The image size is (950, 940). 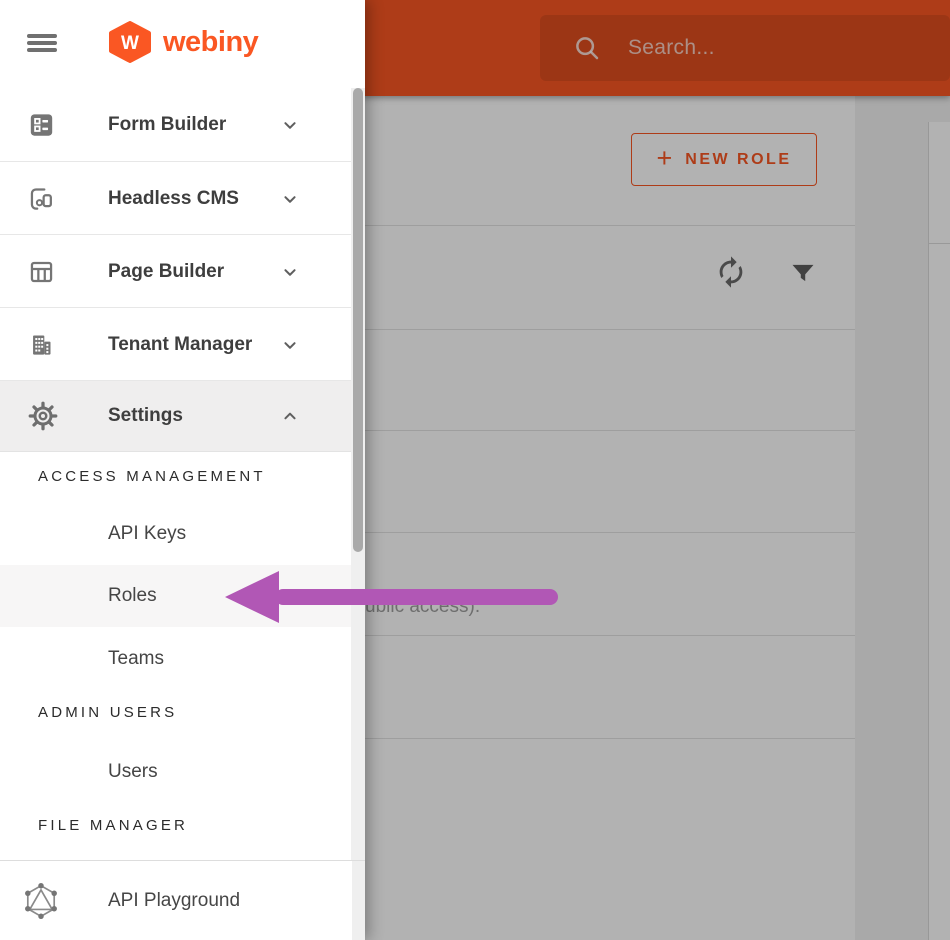 What do you see at coordinates (176, 772) in the screenshot?
I see `sidebar-item-users: Users` at bounding box center [176, 772].